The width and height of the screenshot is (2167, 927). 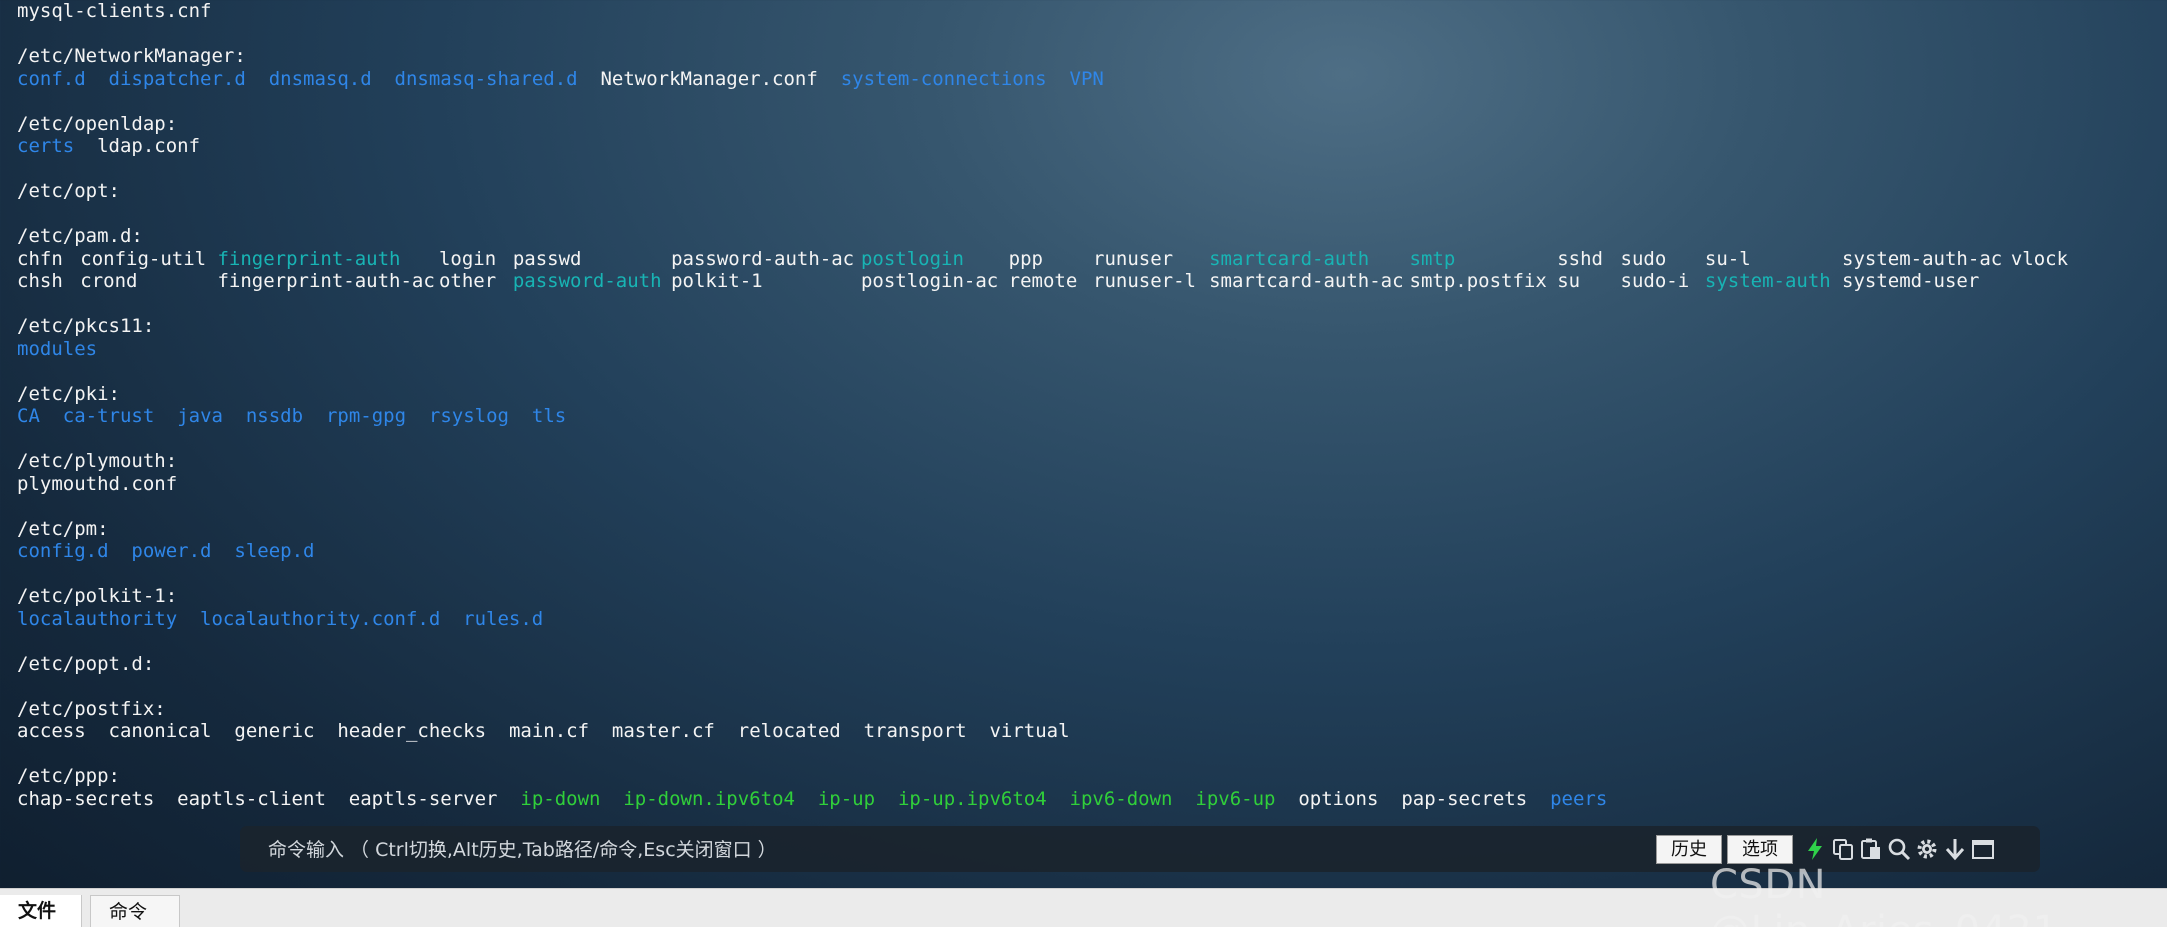 What do you see at coordinates (57, 348) in the screenshot?
I see `directory-entry: modules` at bounding box center [57, 348].